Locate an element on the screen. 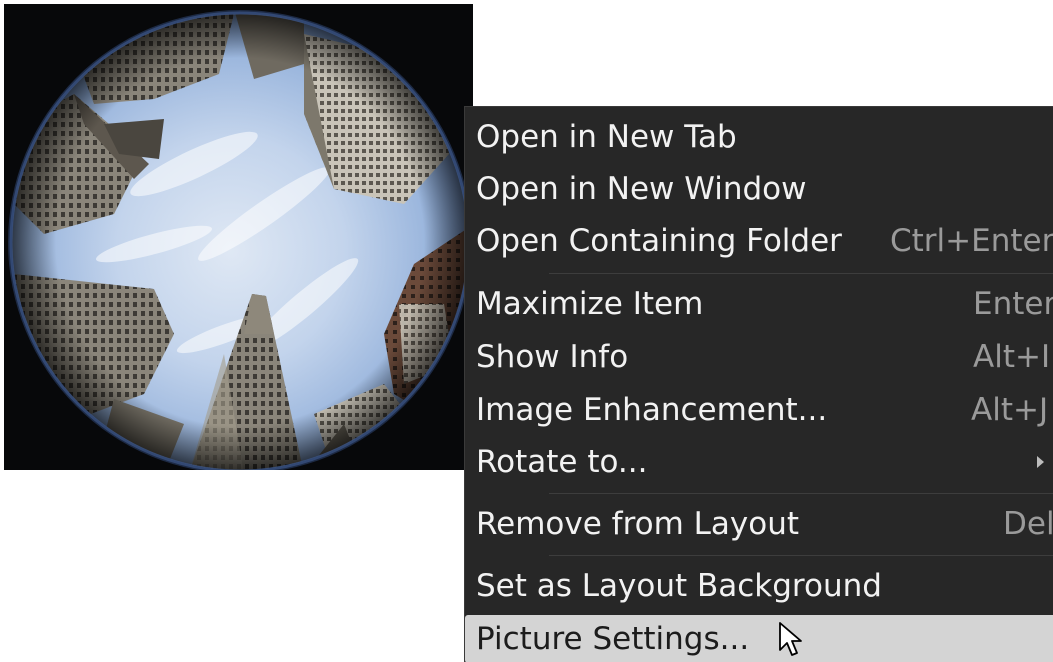 The height and width of the screenshot is (662, 1053). menu-item-maximize-item: Maximize Item Enter is located at coordinates (759, 304).